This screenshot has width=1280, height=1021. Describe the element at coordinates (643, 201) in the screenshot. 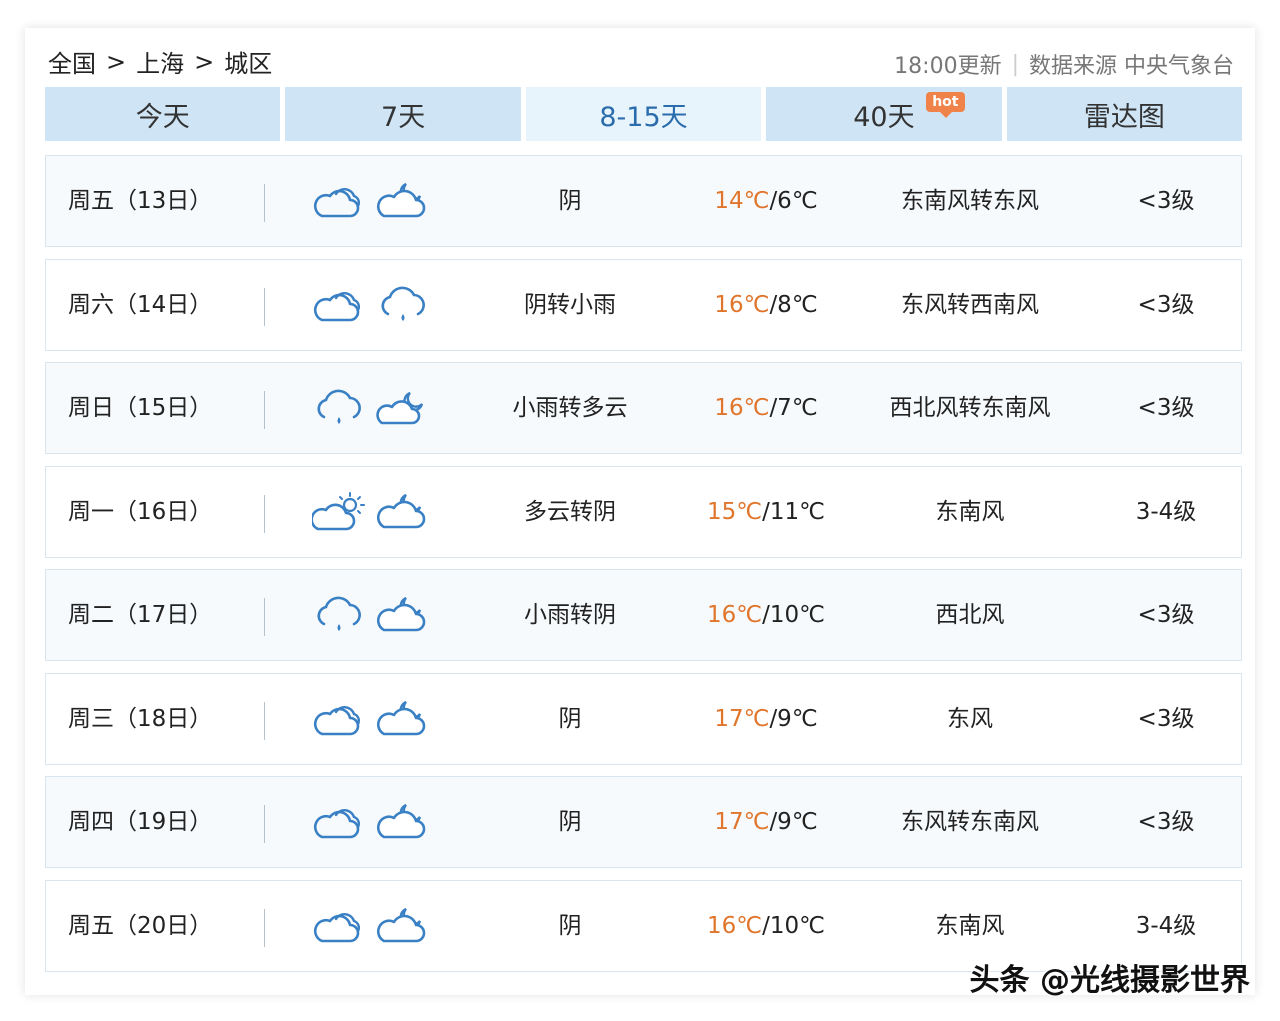

I see `forecast-row: 周五（13日） 阴 14℃/6℃ 东南风转东风 <3级` at that location.